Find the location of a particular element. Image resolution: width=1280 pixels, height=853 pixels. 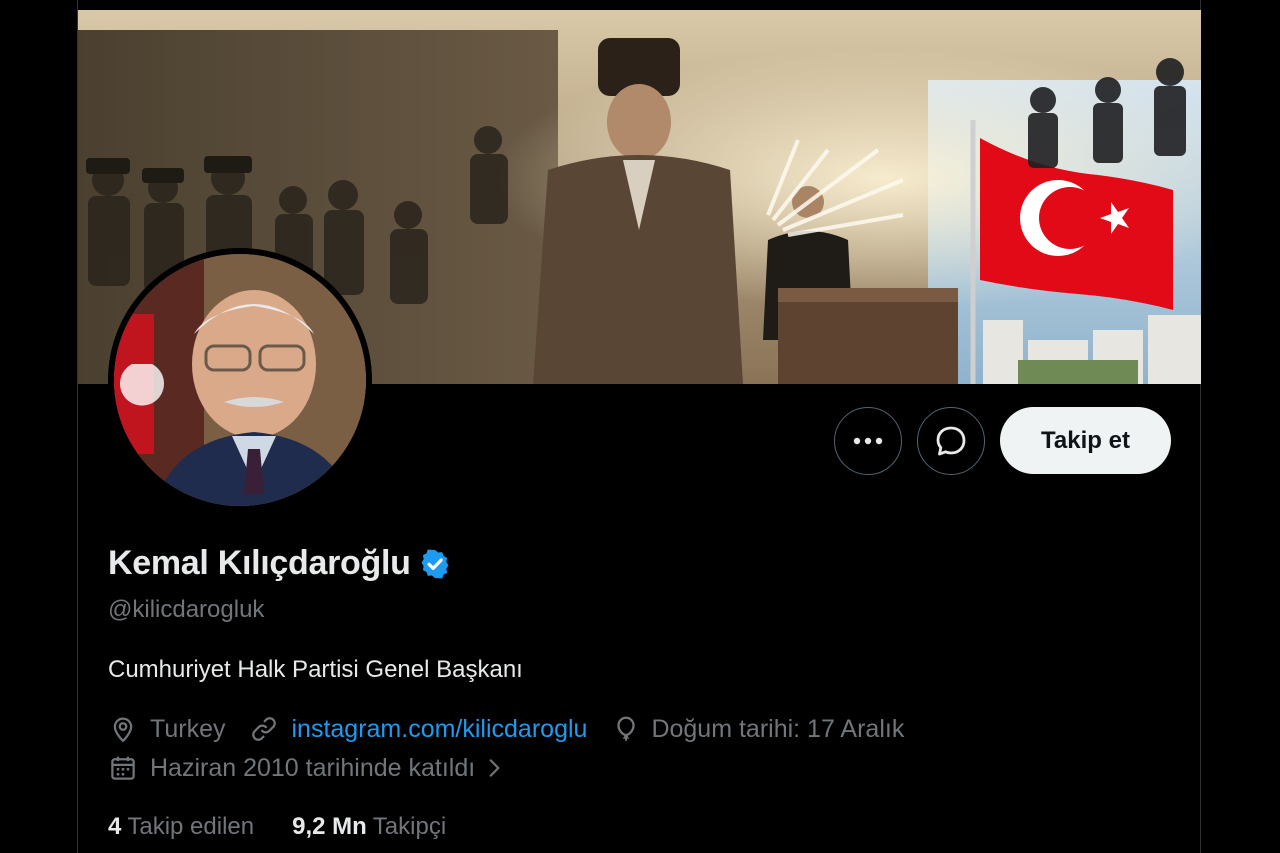

profile-avatar is located at coordinates (240, 380).